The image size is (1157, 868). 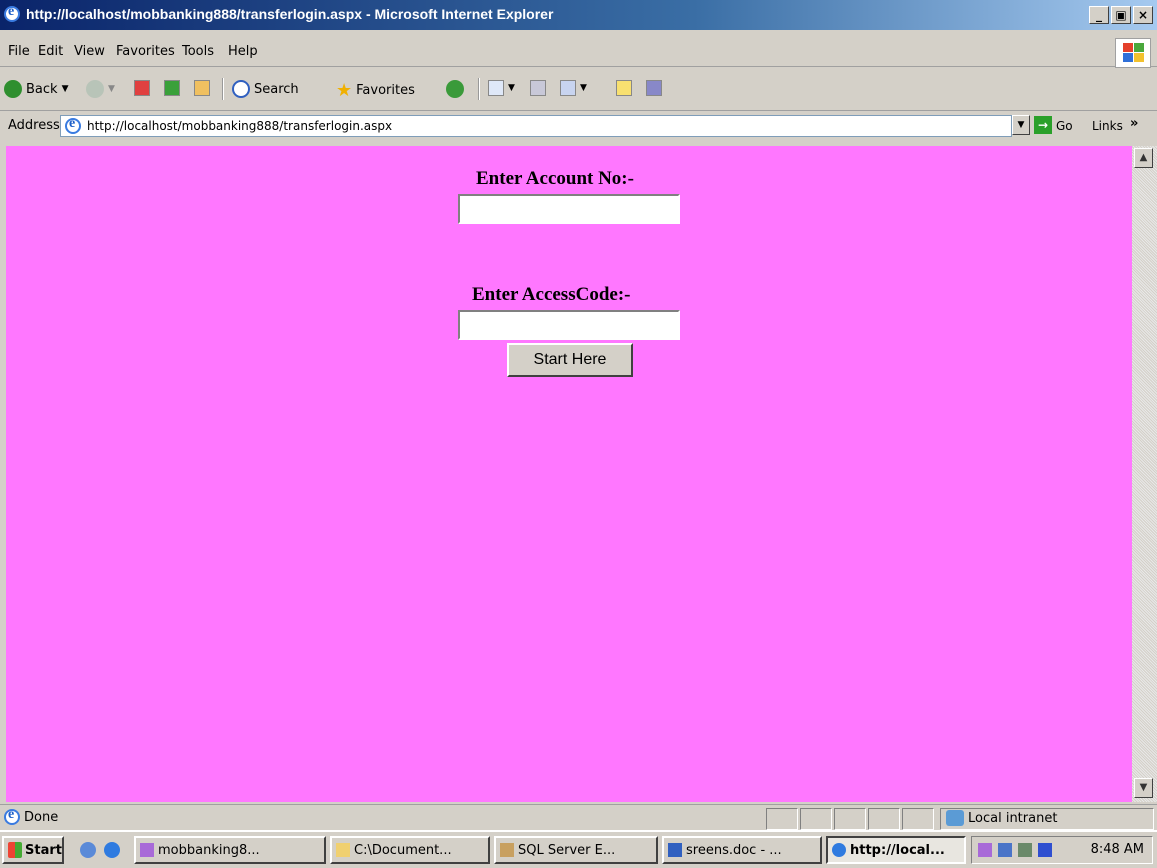 What do you see at coordinates (12, 816) in the screenshot?
I see `page-status-icon` at bounding box center [12, 816].